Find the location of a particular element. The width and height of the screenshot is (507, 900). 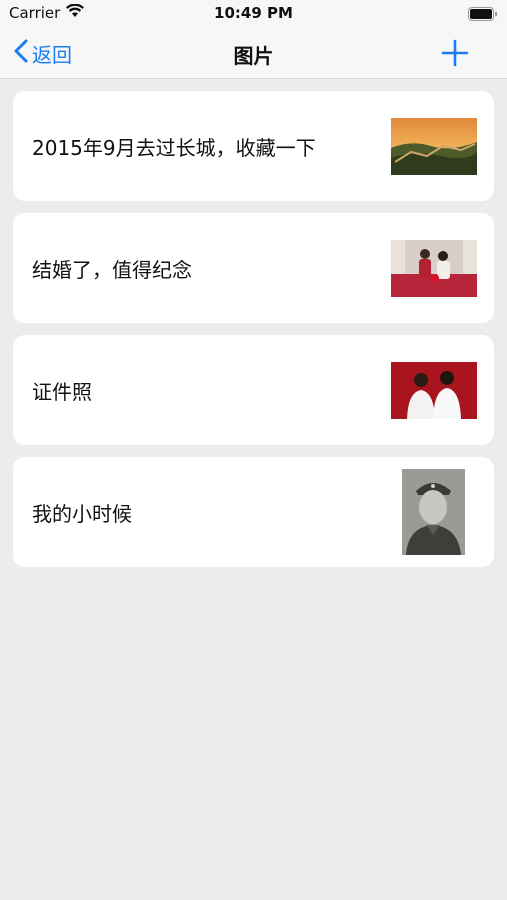

list-item: 结婚了，值得纪念 is located at coordinates (253, 268).